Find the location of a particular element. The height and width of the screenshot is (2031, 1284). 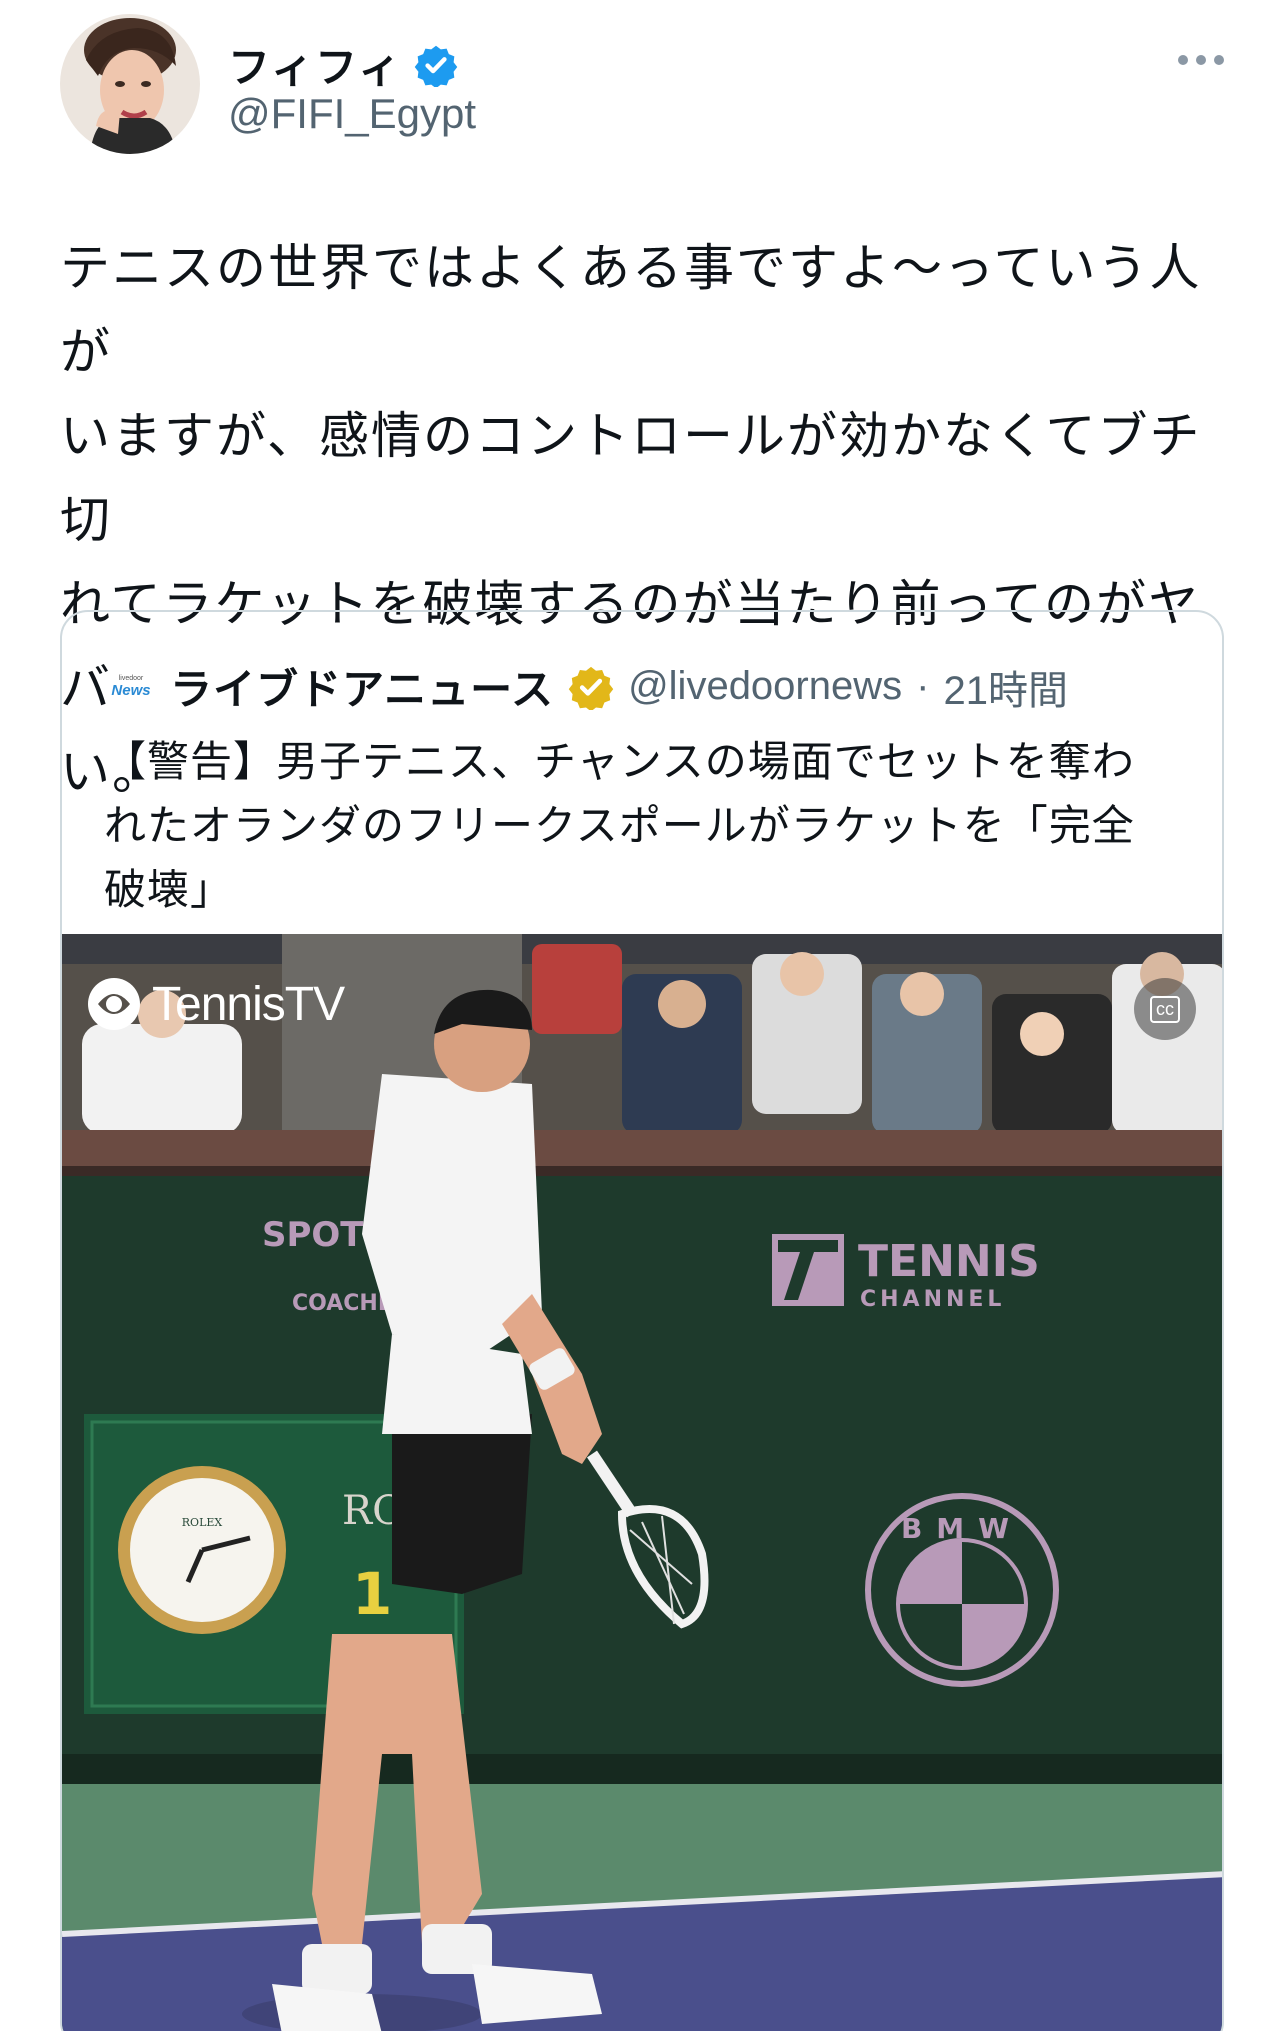

more-horizontal-icon is located at coordinates (1201, 60).